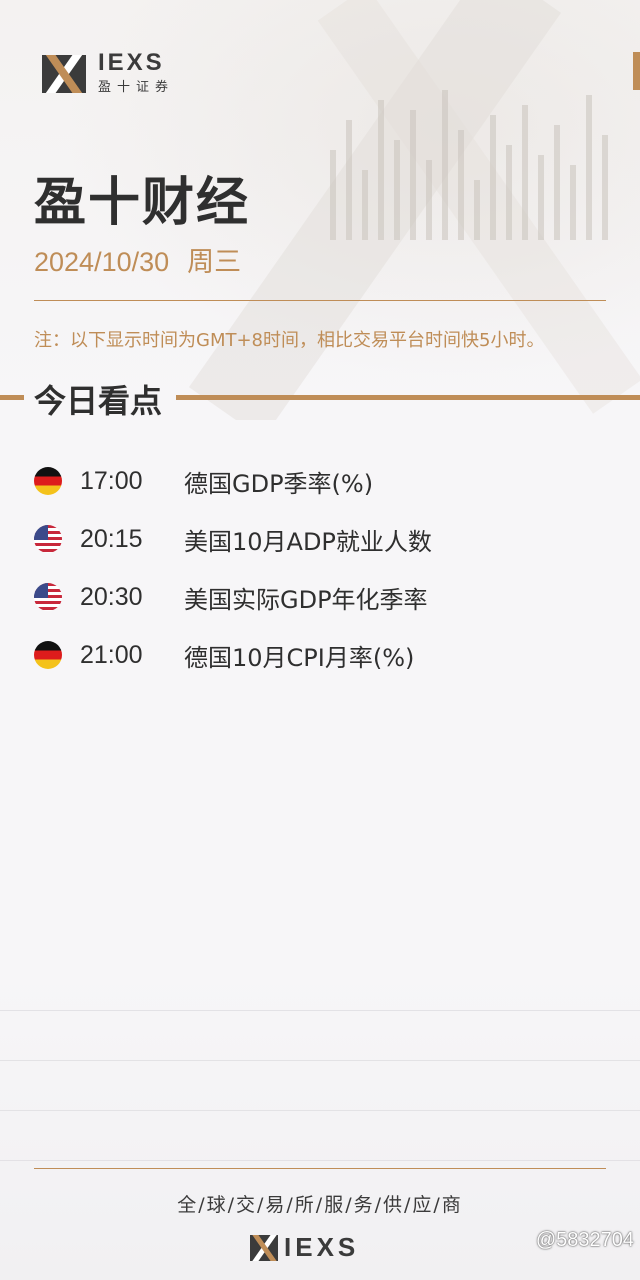 The image size is (640, 1280). What do you see at coordinates (308, 541) in the screenshot?
I see `event-name: 美国10月ADP就业人数` at bounding box center [308, 541].